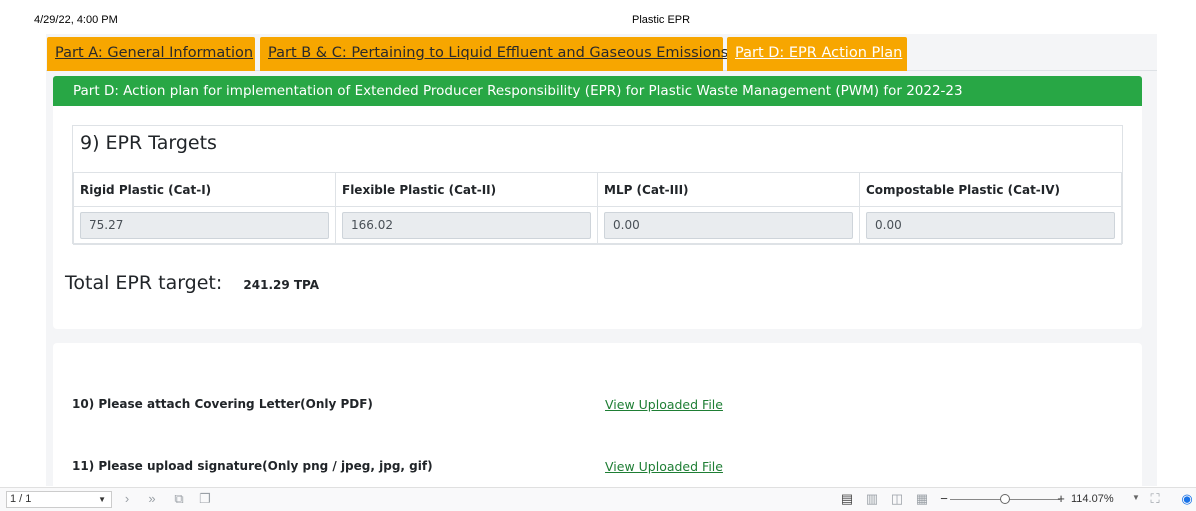 The width and height of the screenshot is (1196, 511). Describe the element at coordinates (1187, 499) in the screenshot. I see `comment-icon: ◉` at that location.